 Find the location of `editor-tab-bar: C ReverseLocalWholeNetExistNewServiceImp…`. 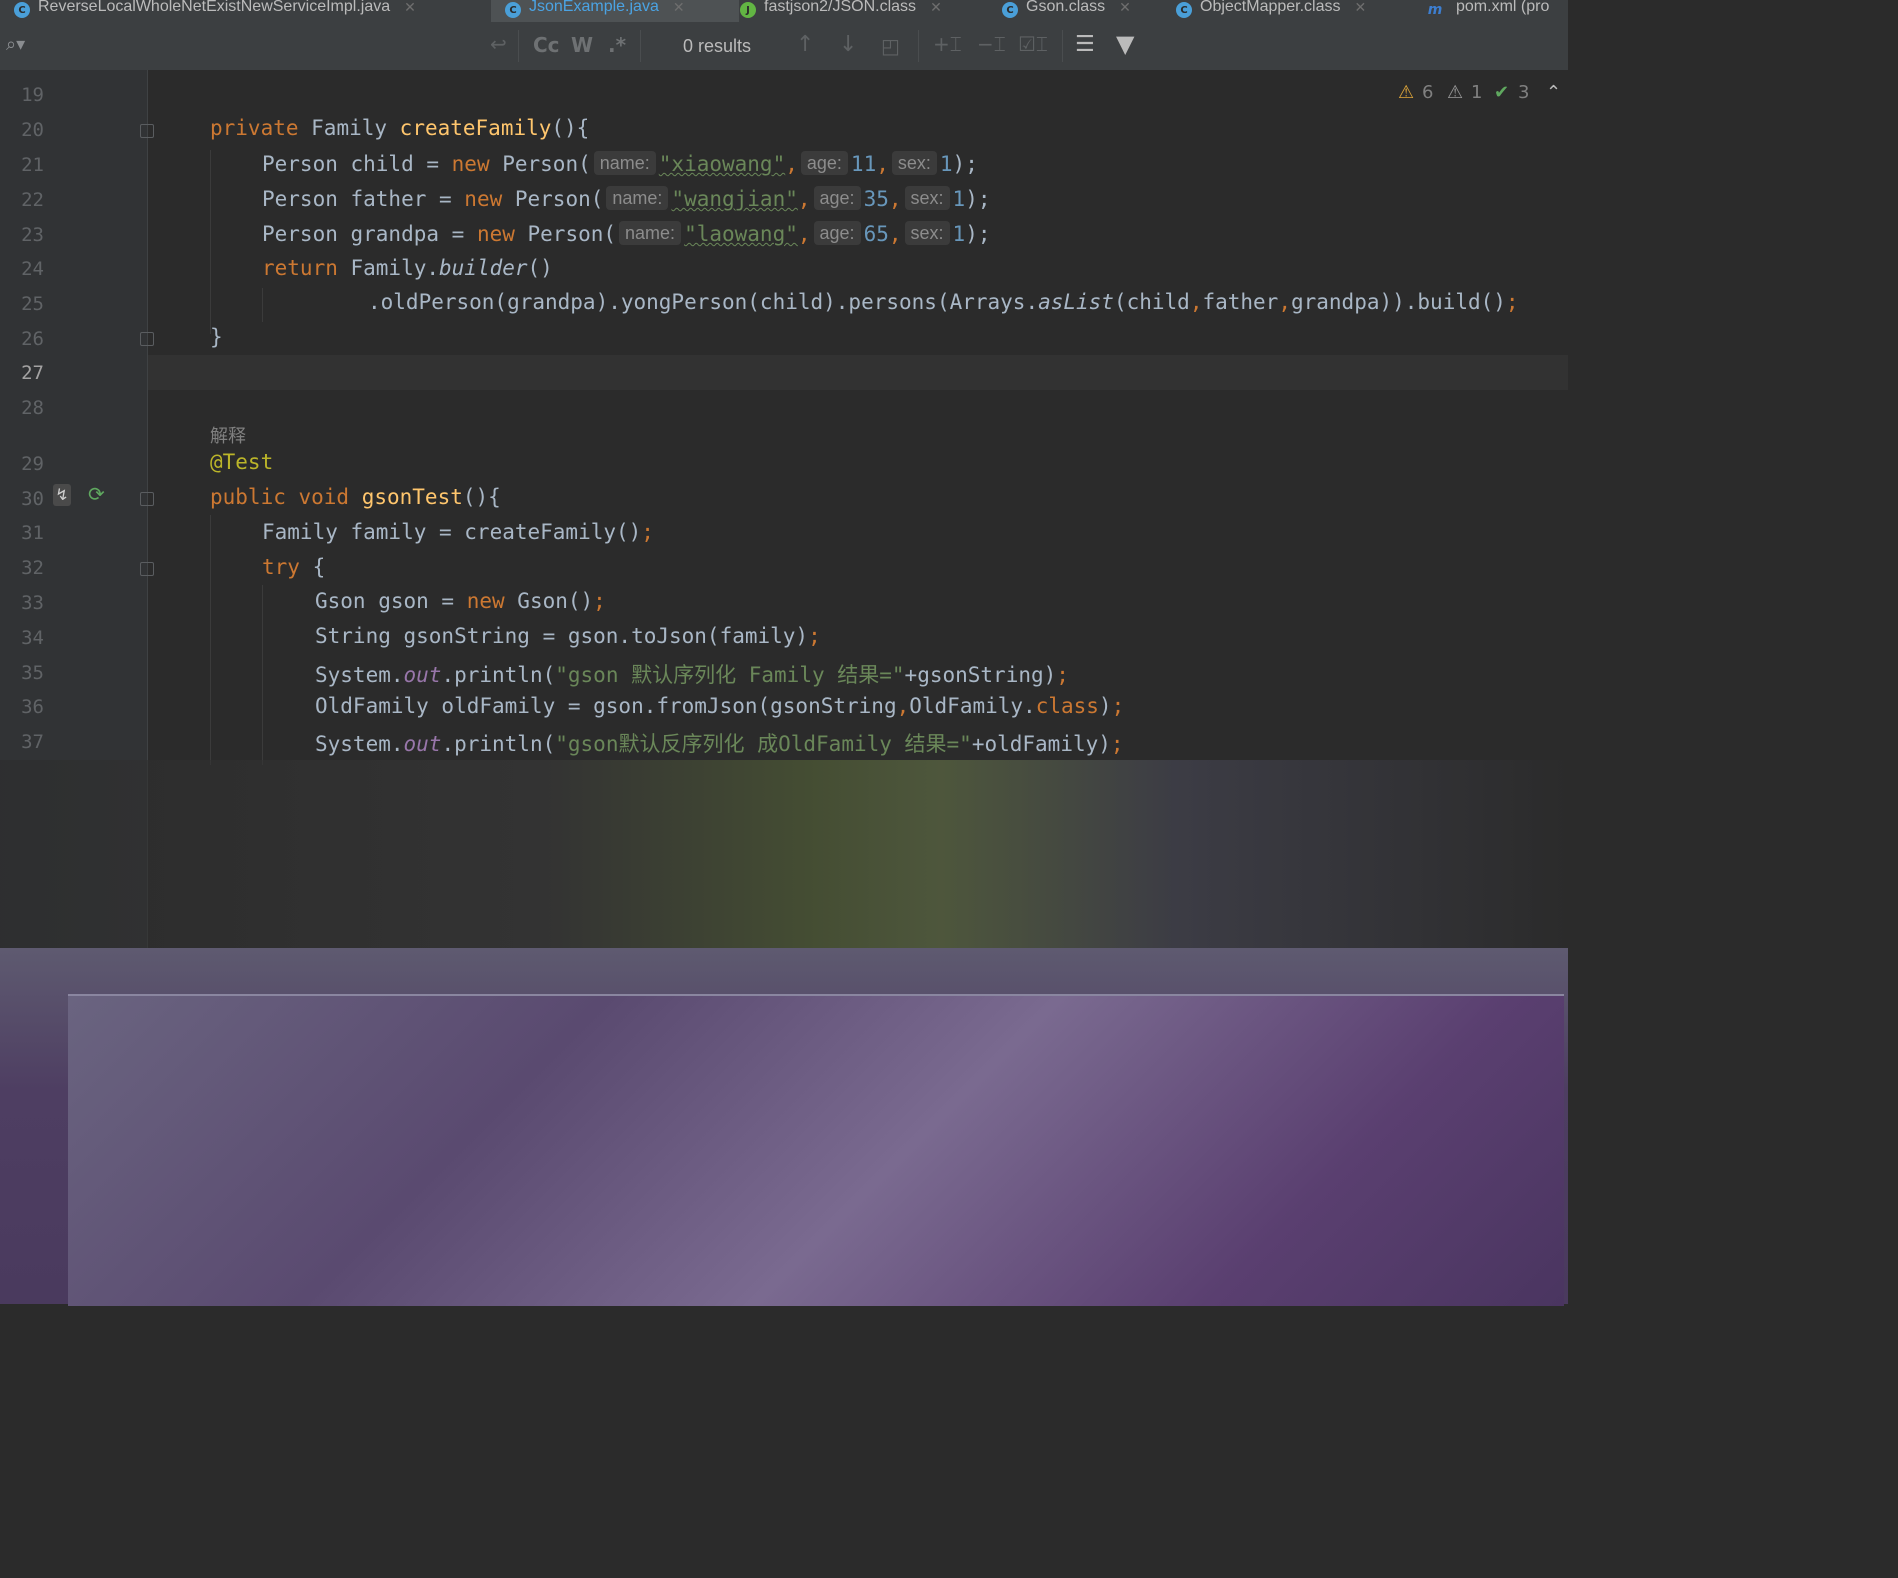

editor-tab-bar: C ReverseLocalWholeNetExistNewServiceImp… is located at coordinates (784, 11).